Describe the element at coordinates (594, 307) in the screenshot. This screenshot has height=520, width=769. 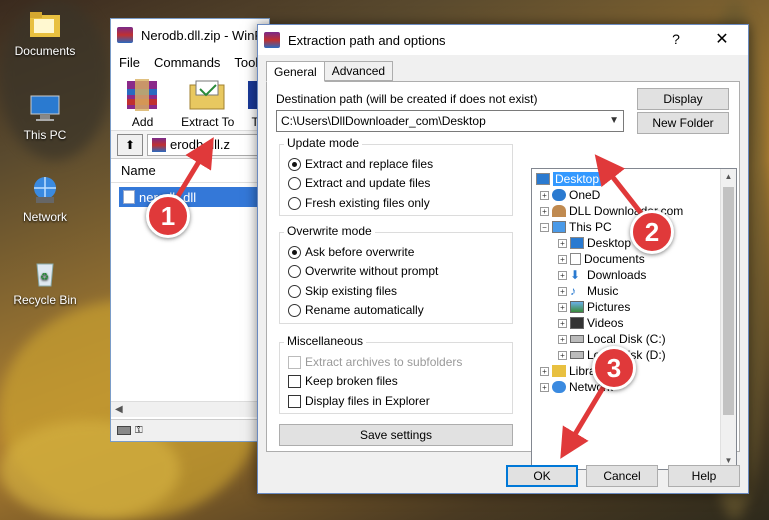
I see `tree-item-pictures: + Pictures` at that location.